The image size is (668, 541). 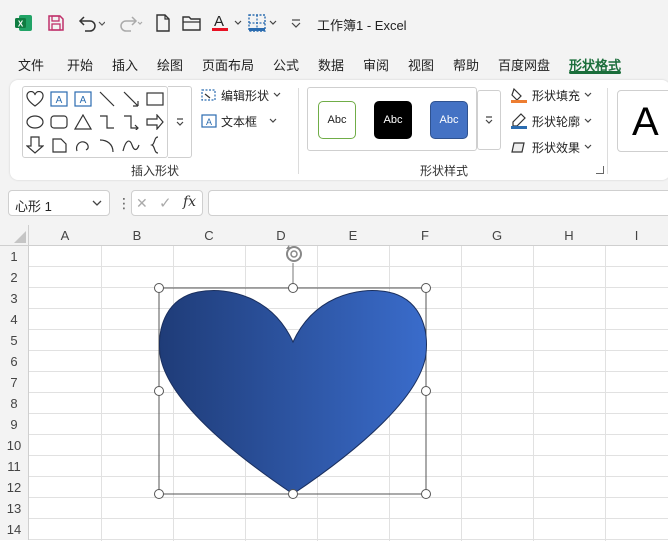 I want to click on rectangle-shape-icon, so click(x=155, y=99).